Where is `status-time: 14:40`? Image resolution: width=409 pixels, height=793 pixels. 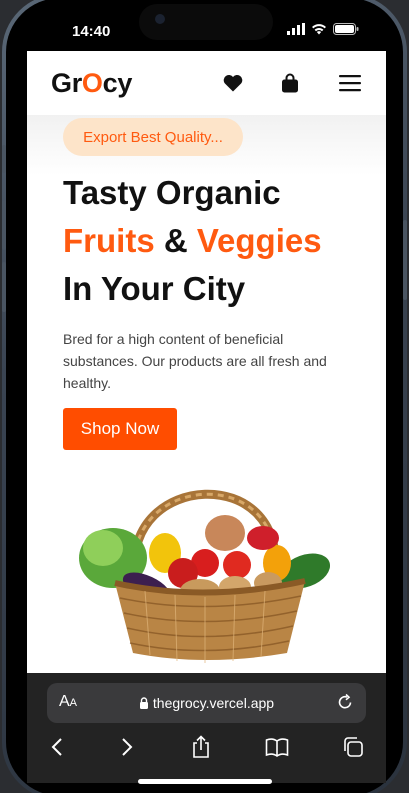 status-time: 14:40 is located at coordinates (91, 31).